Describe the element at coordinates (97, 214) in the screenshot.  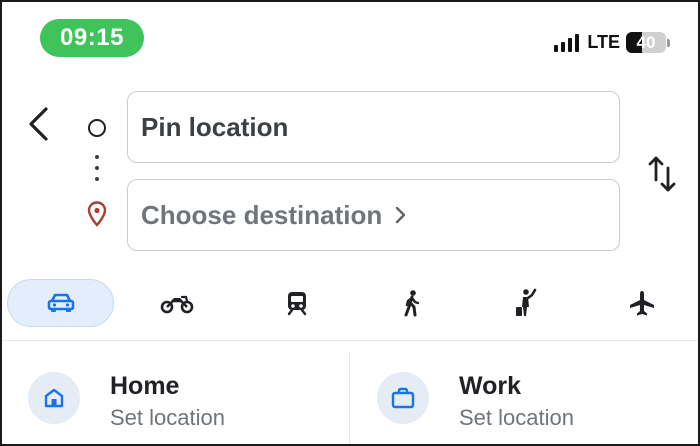
I see `destination-pin-icon` at that location.